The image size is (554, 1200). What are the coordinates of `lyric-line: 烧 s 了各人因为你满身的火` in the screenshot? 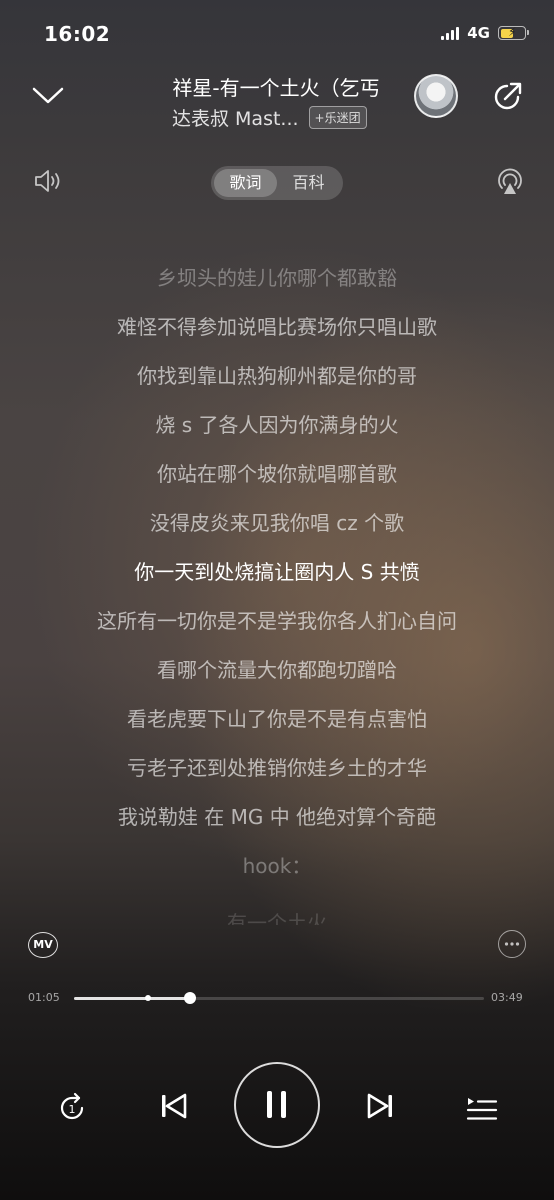 It's located at (277, 423).